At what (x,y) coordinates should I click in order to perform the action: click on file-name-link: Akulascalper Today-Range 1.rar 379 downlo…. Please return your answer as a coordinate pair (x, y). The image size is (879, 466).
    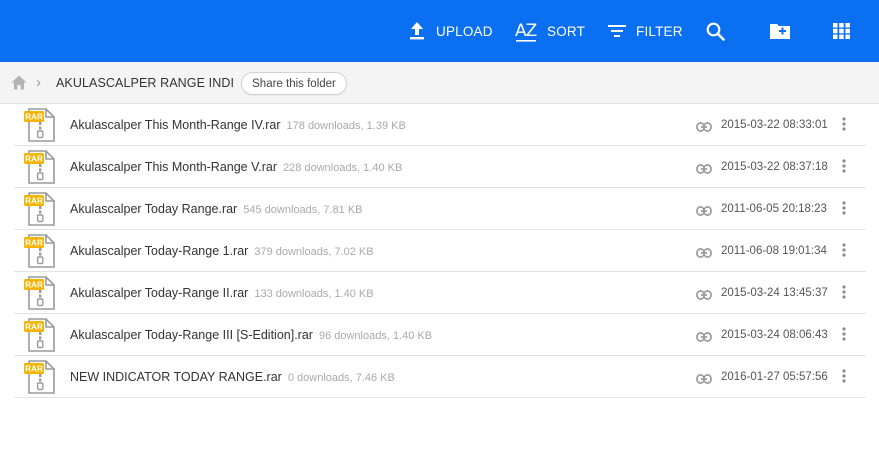
    Looking at the image, I should click on (222, 251).